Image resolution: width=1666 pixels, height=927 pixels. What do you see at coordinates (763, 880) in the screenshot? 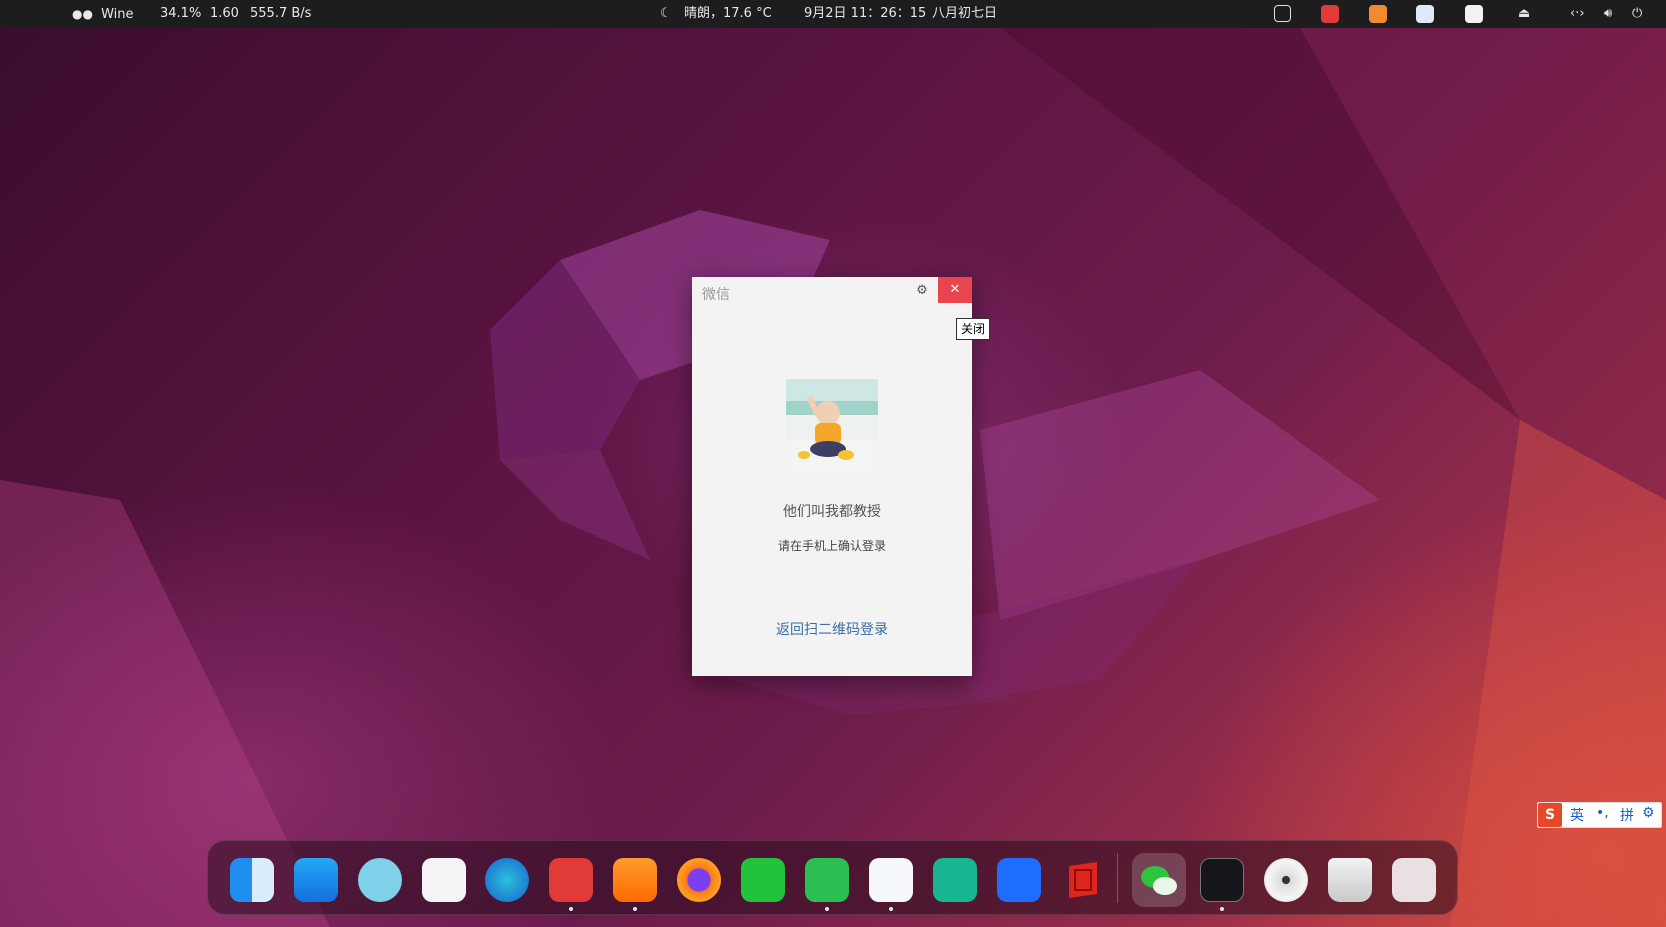
I see `wechat-icon` at bounding box center [763, 880].